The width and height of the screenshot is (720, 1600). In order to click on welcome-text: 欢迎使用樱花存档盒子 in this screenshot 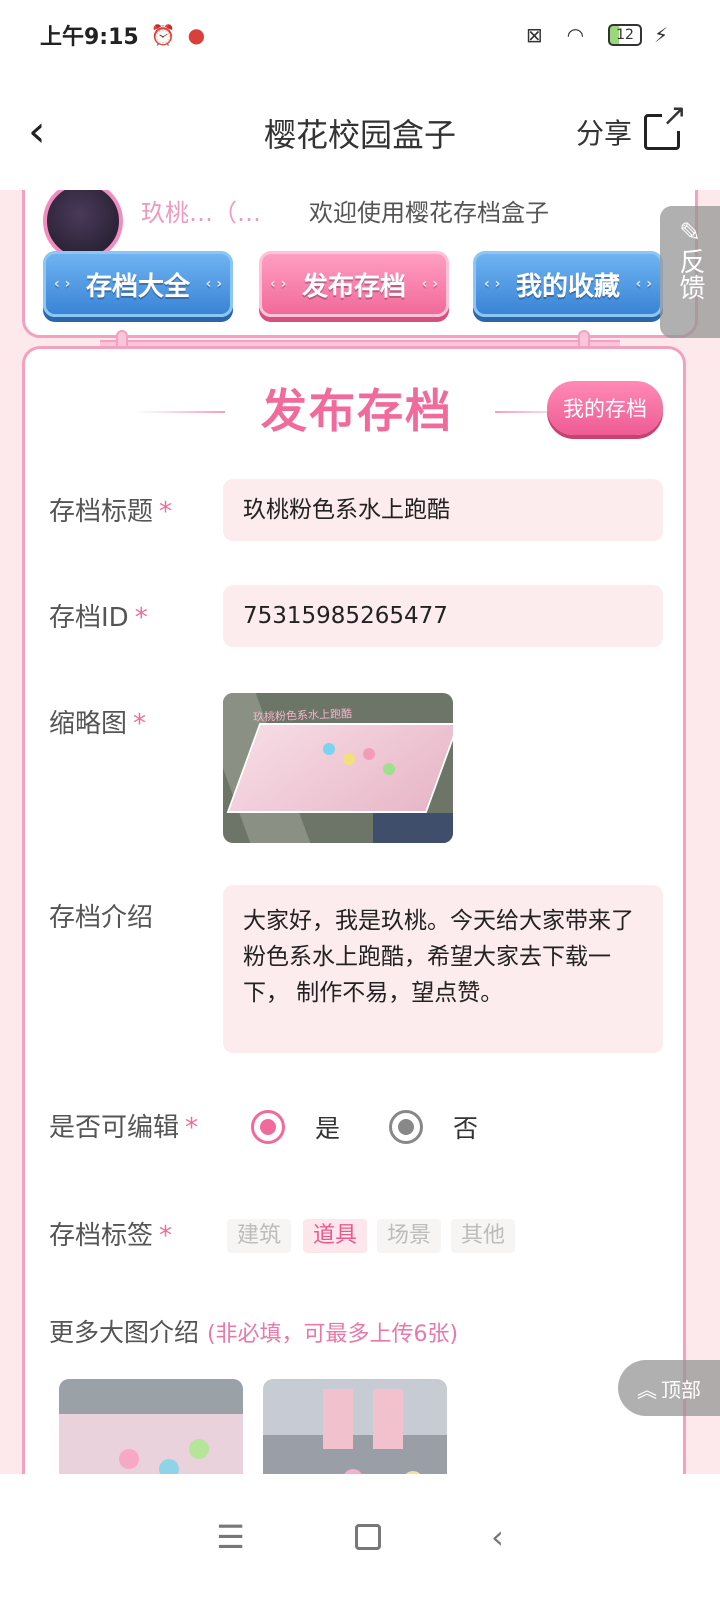, I will do `click(429, 213)`.